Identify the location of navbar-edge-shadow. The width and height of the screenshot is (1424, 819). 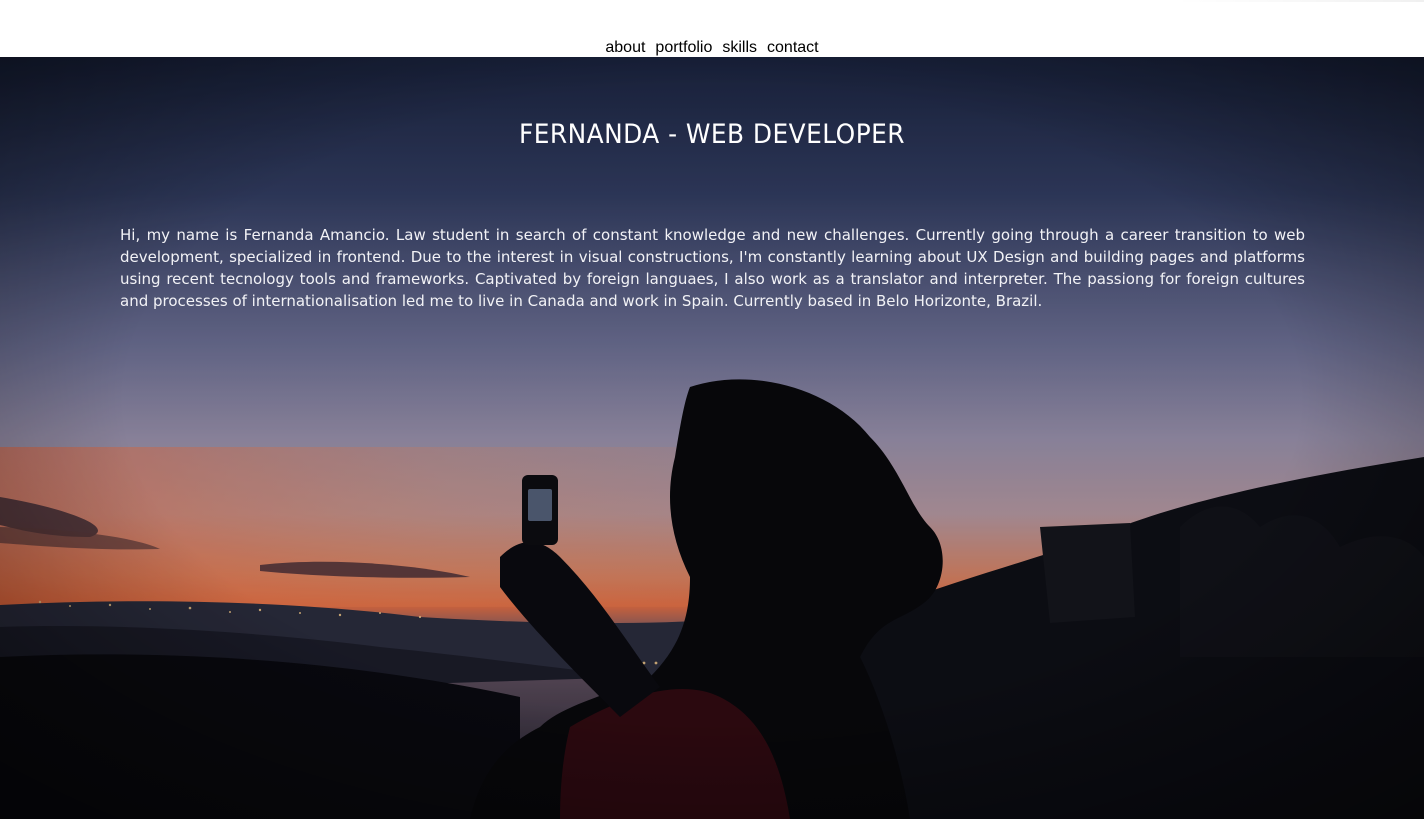
(1299, 1).